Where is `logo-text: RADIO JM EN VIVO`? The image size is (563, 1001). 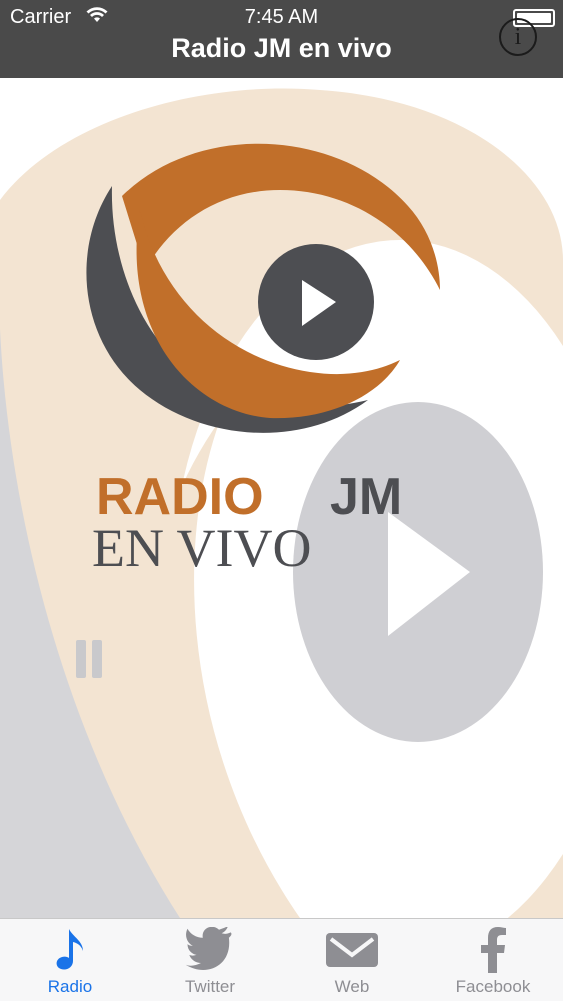
logo-text: RADIO JM EN VIVO is located at coordinates (247, 523).